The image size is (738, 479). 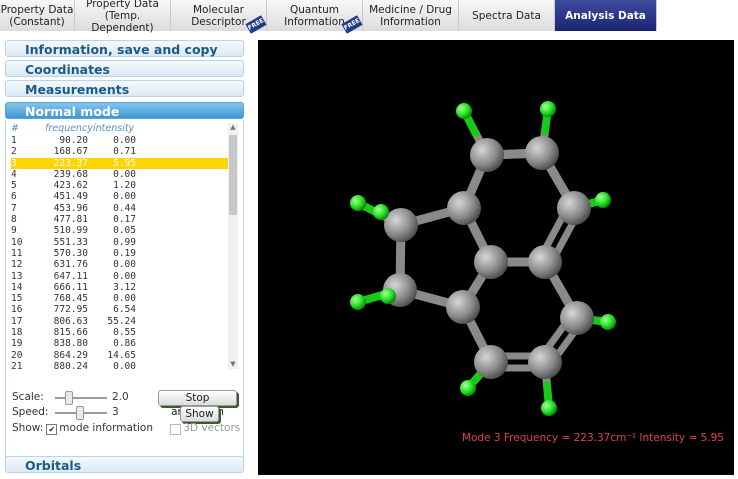 I want to click on table-row: 7 453.96 0.44, so click(x=121, y=208).